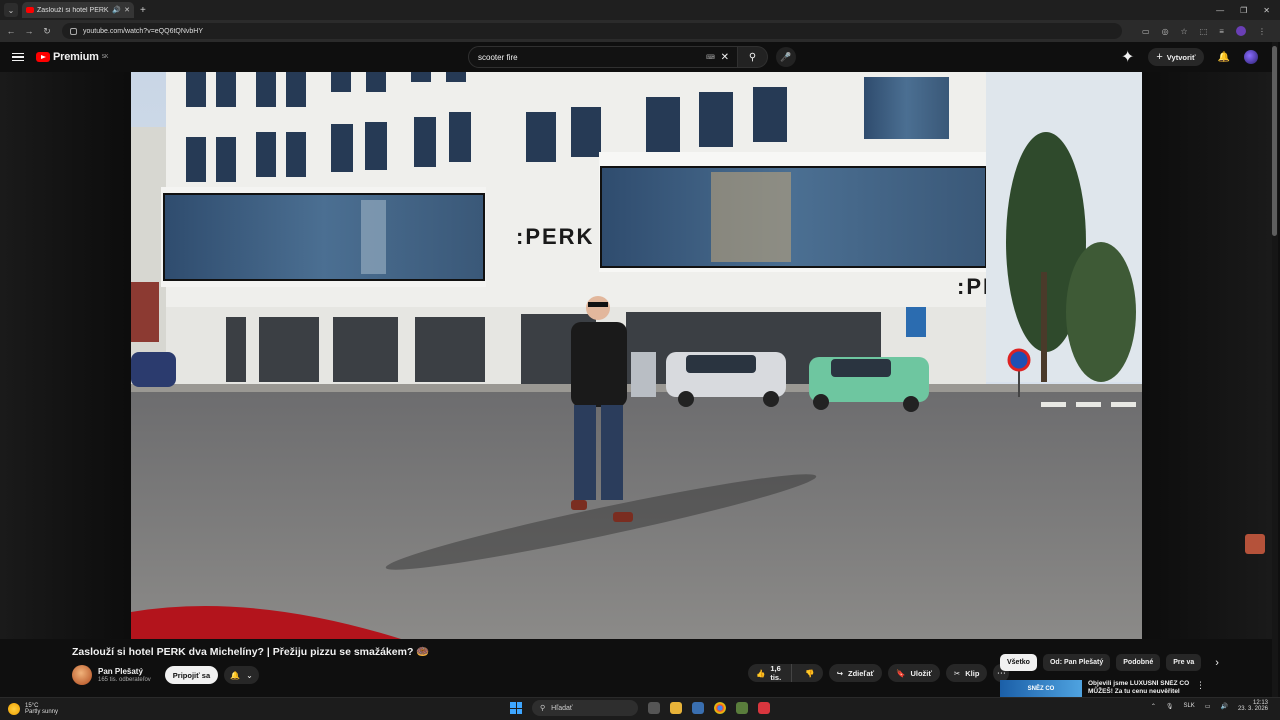  What do you see at coordinates (725, 57) in the screenshot?
I see `clear-search-icon: ✕` at bounding box center [725, 57].